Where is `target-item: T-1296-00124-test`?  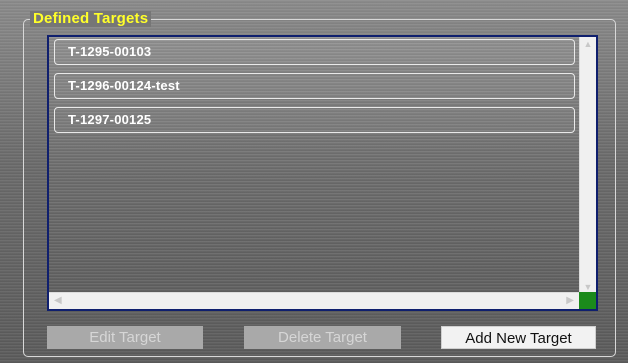
target-item: T-1296-00124-test is located at coordinates (314, 86).